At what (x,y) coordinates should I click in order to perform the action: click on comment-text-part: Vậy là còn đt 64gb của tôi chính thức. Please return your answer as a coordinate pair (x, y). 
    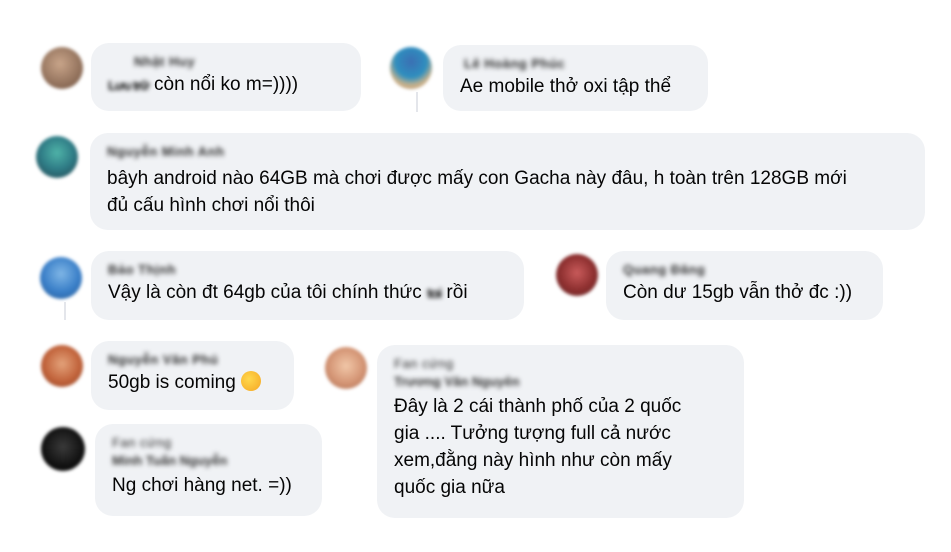
    Looking at the image, I should click on (268, 292).